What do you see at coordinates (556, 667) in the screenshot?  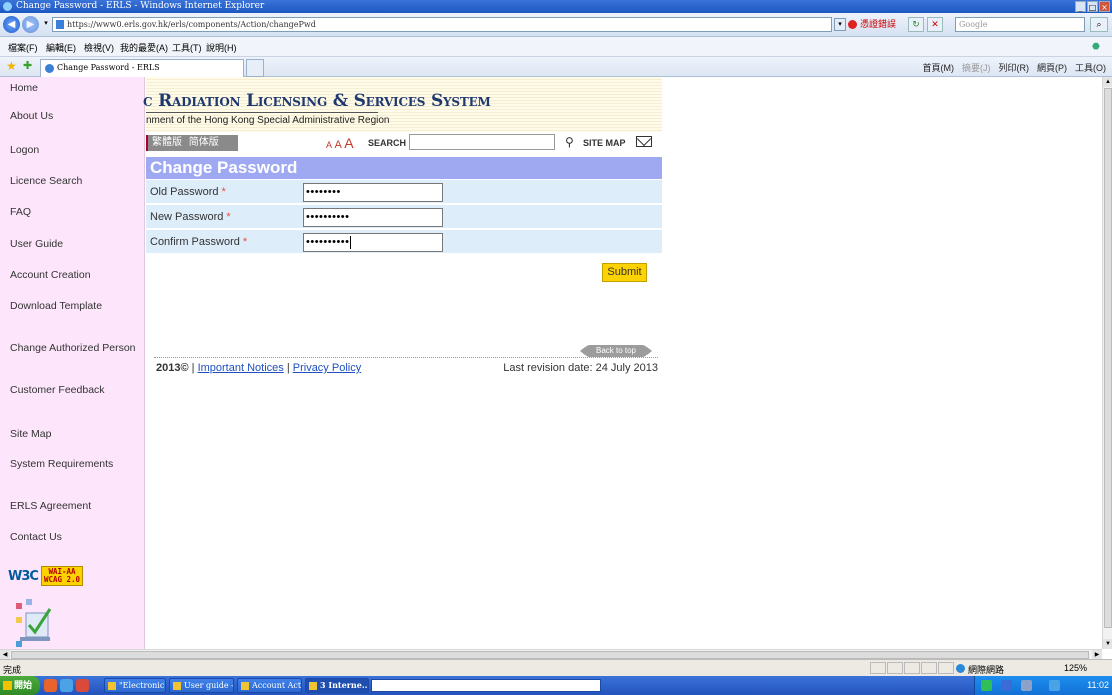 I see `status-bar: 完成 網際網路 125%` at bounding box center [556, 667].